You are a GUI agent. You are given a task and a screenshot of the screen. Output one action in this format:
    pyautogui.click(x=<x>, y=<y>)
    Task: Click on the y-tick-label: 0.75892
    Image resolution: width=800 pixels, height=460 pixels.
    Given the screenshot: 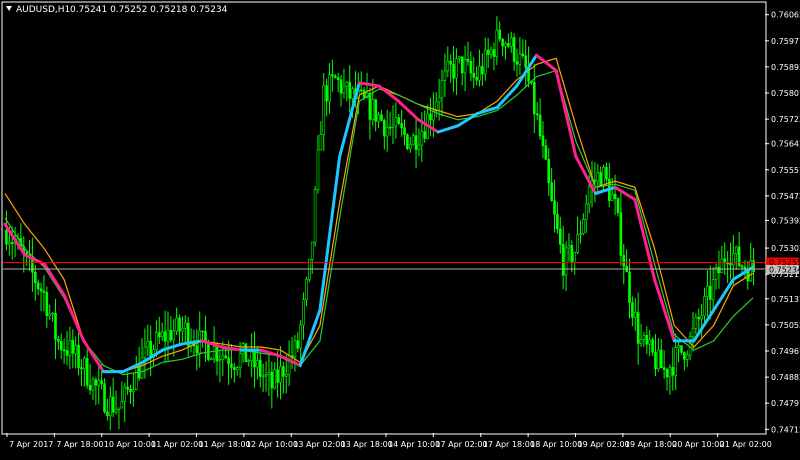 What is the action you would take?
    pyautogui.click(x=785, y=67)
    